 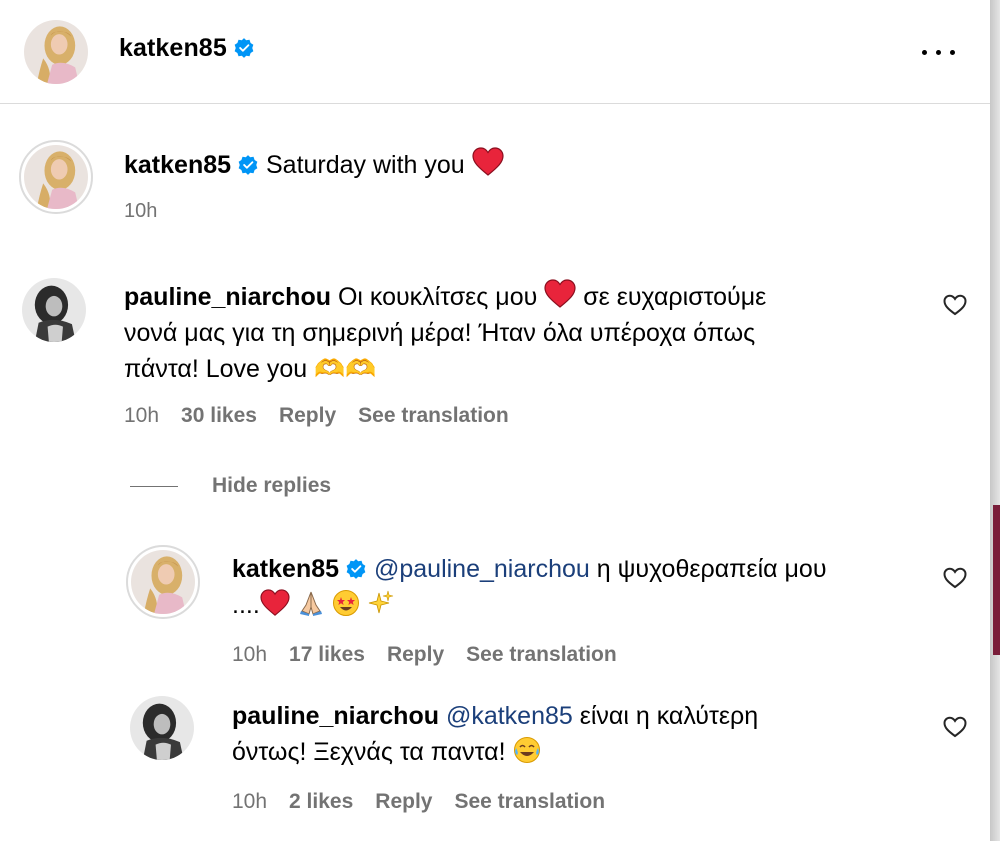 I want to click on likes-count: 2 likes, so click(x=321, y=801).